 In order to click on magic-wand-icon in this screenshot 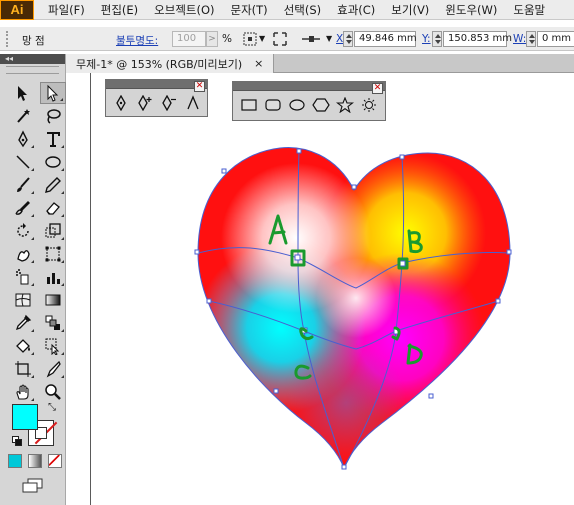, I will do `click(23, 116)`.